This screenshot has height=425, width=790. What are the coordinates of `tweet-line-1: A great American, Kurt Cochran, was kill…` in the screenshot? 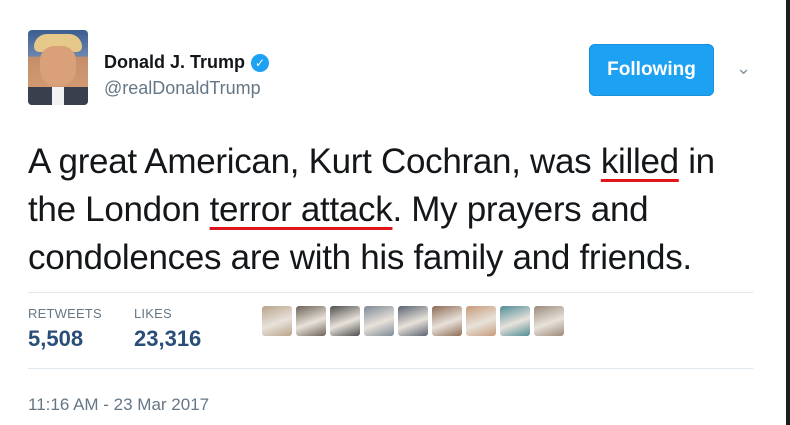 It's located at (388, 162).